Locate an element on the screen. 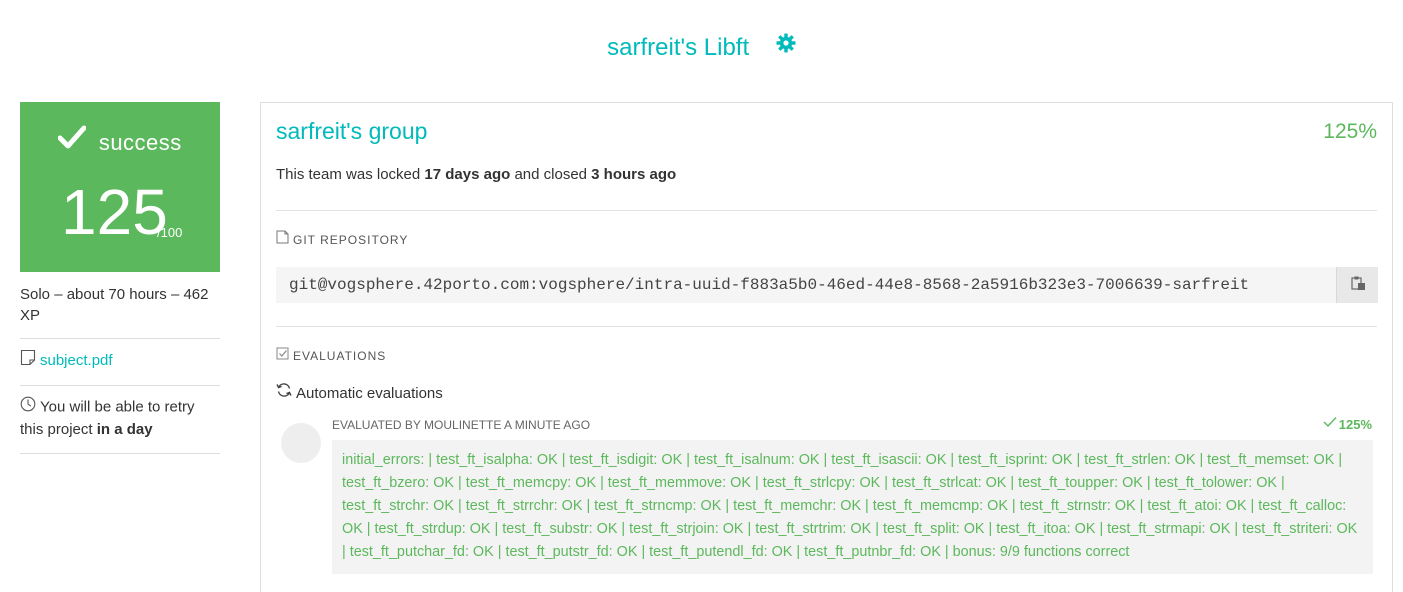 This screenshot has height=592, width=1403. result-status: success is located at coordinates (120, 140).